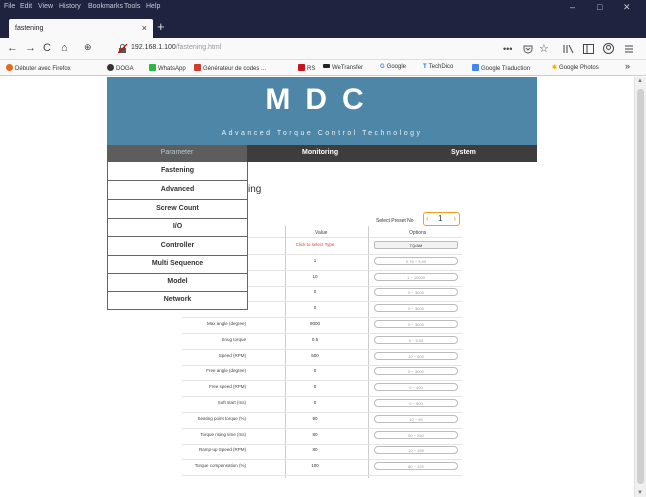 Image resolution: width=646 pixels, height=497 pixels. What do you see at coordinates (416, 387) in the screenshot?
I see `range-input: 0 ~ 400` at bounding box center [416, 387].